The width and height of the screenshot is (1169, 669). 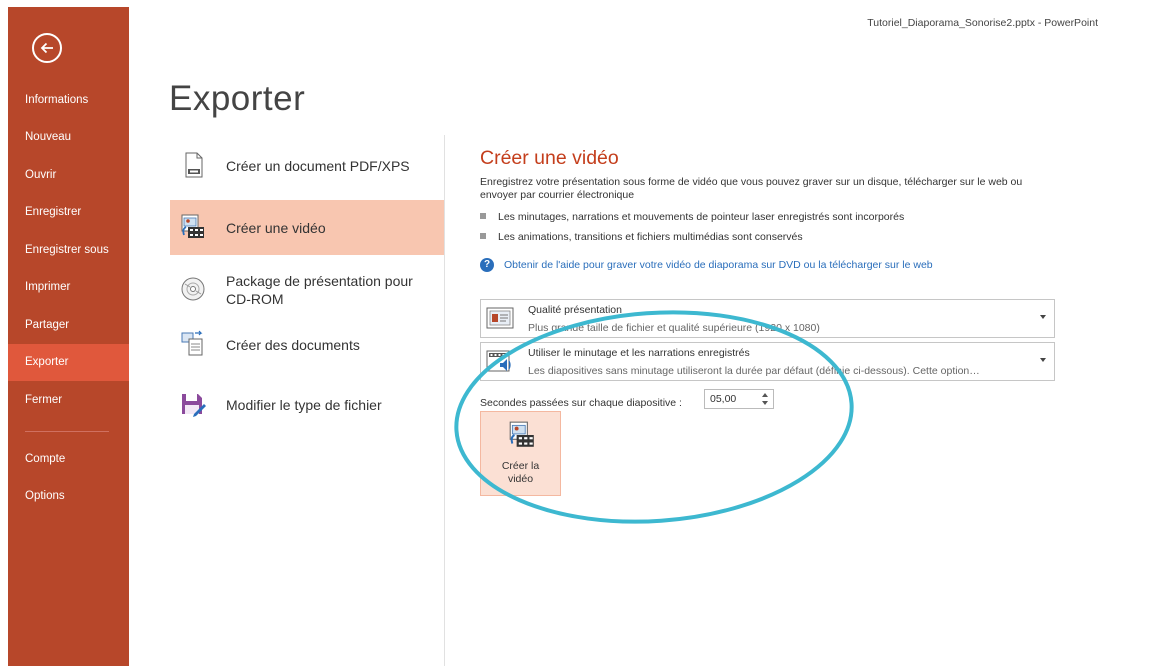 I want to click on seconds-spinner, so click(x=766, y=399).